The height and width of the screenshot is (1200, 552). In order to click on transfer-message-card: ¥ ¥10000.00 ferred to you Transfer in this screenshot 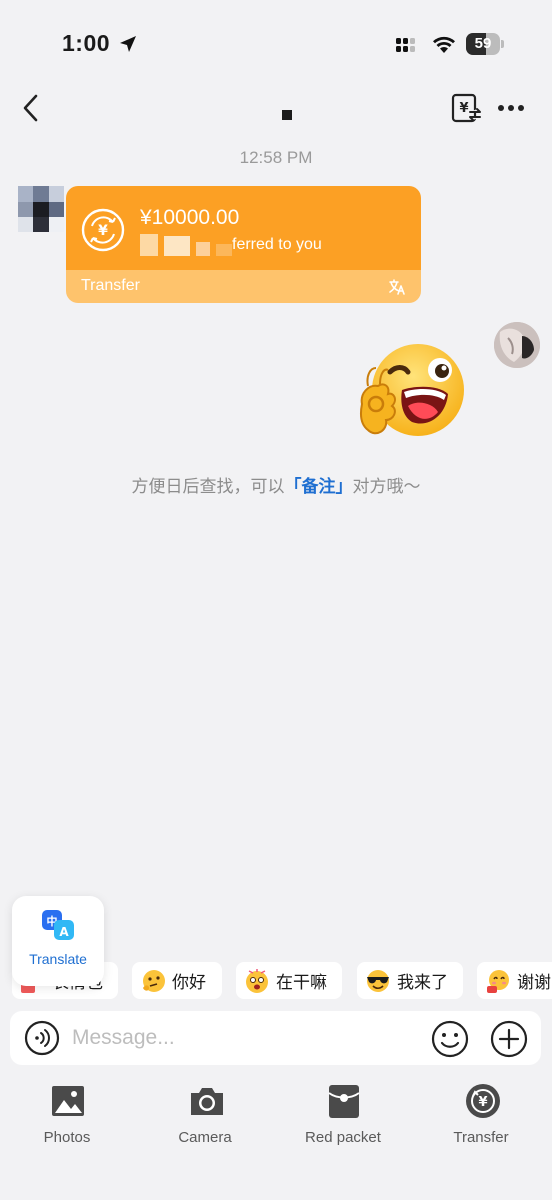, I will do `click(243, 244)`.